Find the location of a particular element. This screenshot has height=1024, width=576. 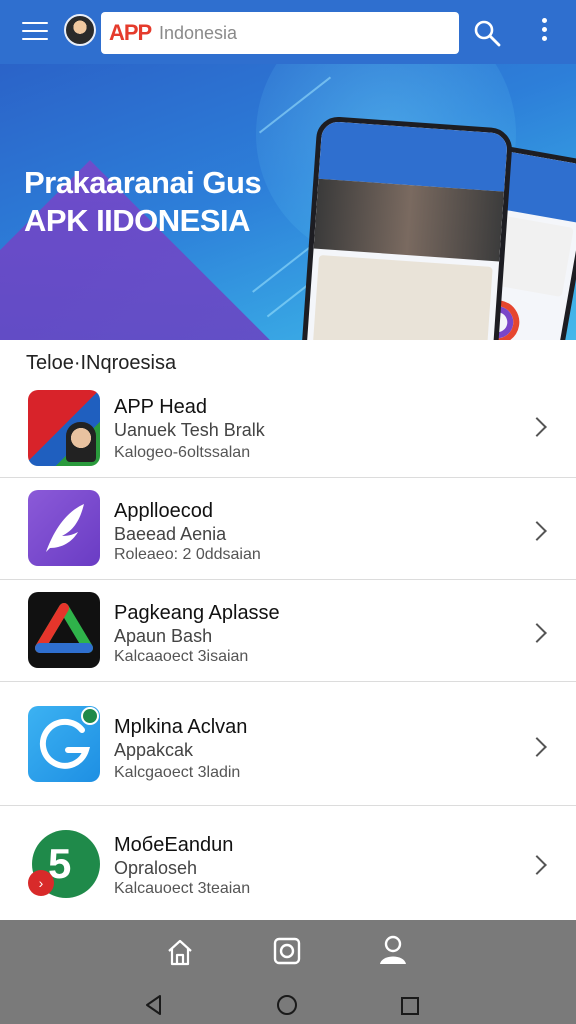

five-icon: 5 › is located at coordinates (64, 864).